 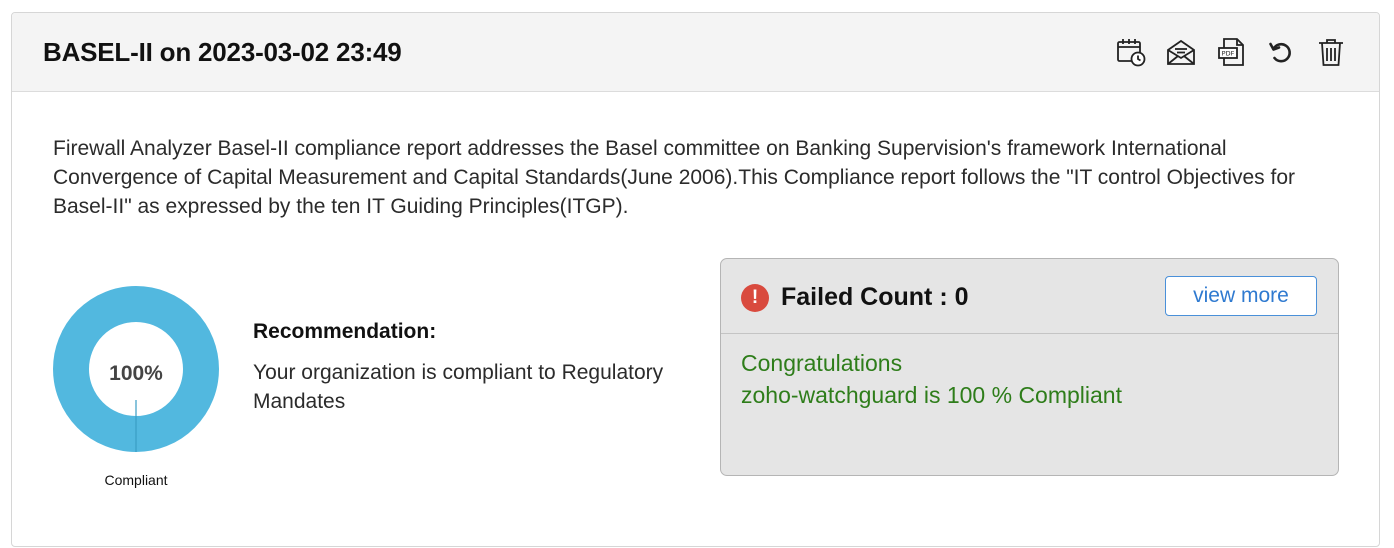 What do you see at coordinates (755, 298) in the screenshot?
I see `alert-icon: !` at bounding box center [755, 298].